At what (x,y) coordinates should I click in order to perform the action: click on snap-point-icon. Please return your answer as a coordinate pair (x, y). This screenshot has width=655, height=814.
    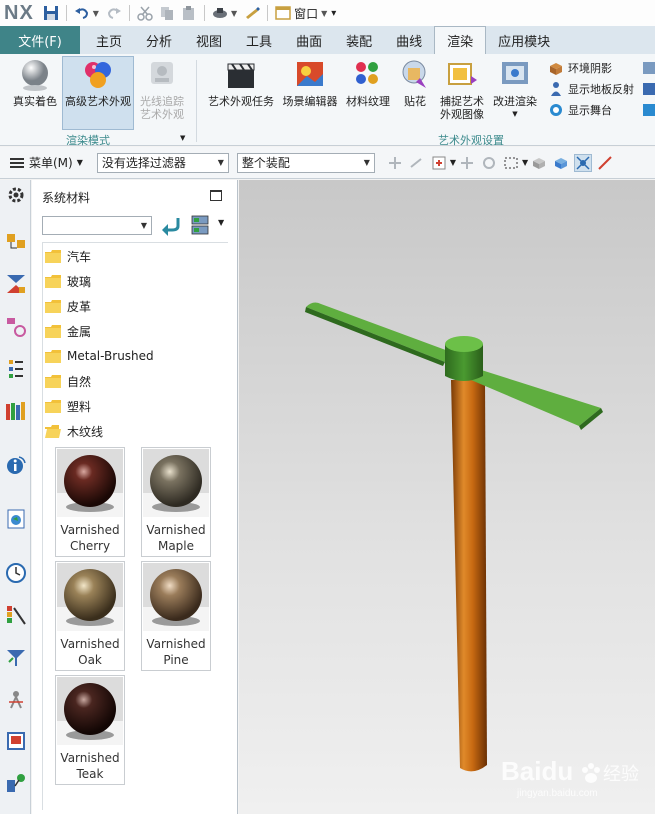
    Looking at the image, I should click on (395, 163).